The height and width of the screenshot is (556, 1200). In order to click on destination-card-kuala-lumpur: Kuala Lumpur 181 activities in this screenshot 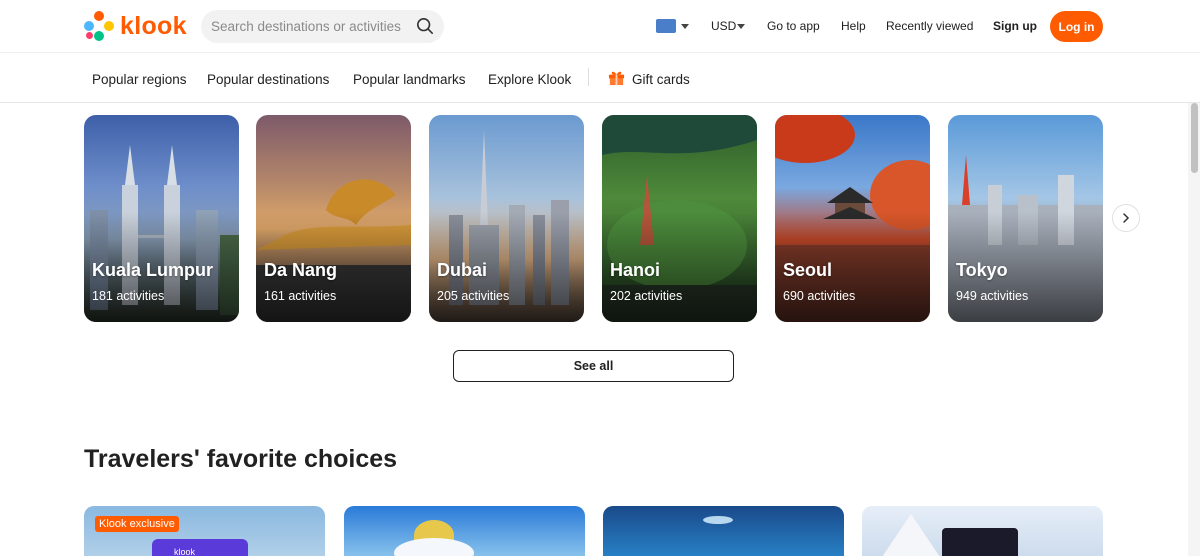, I will do `click(161, 218)`.